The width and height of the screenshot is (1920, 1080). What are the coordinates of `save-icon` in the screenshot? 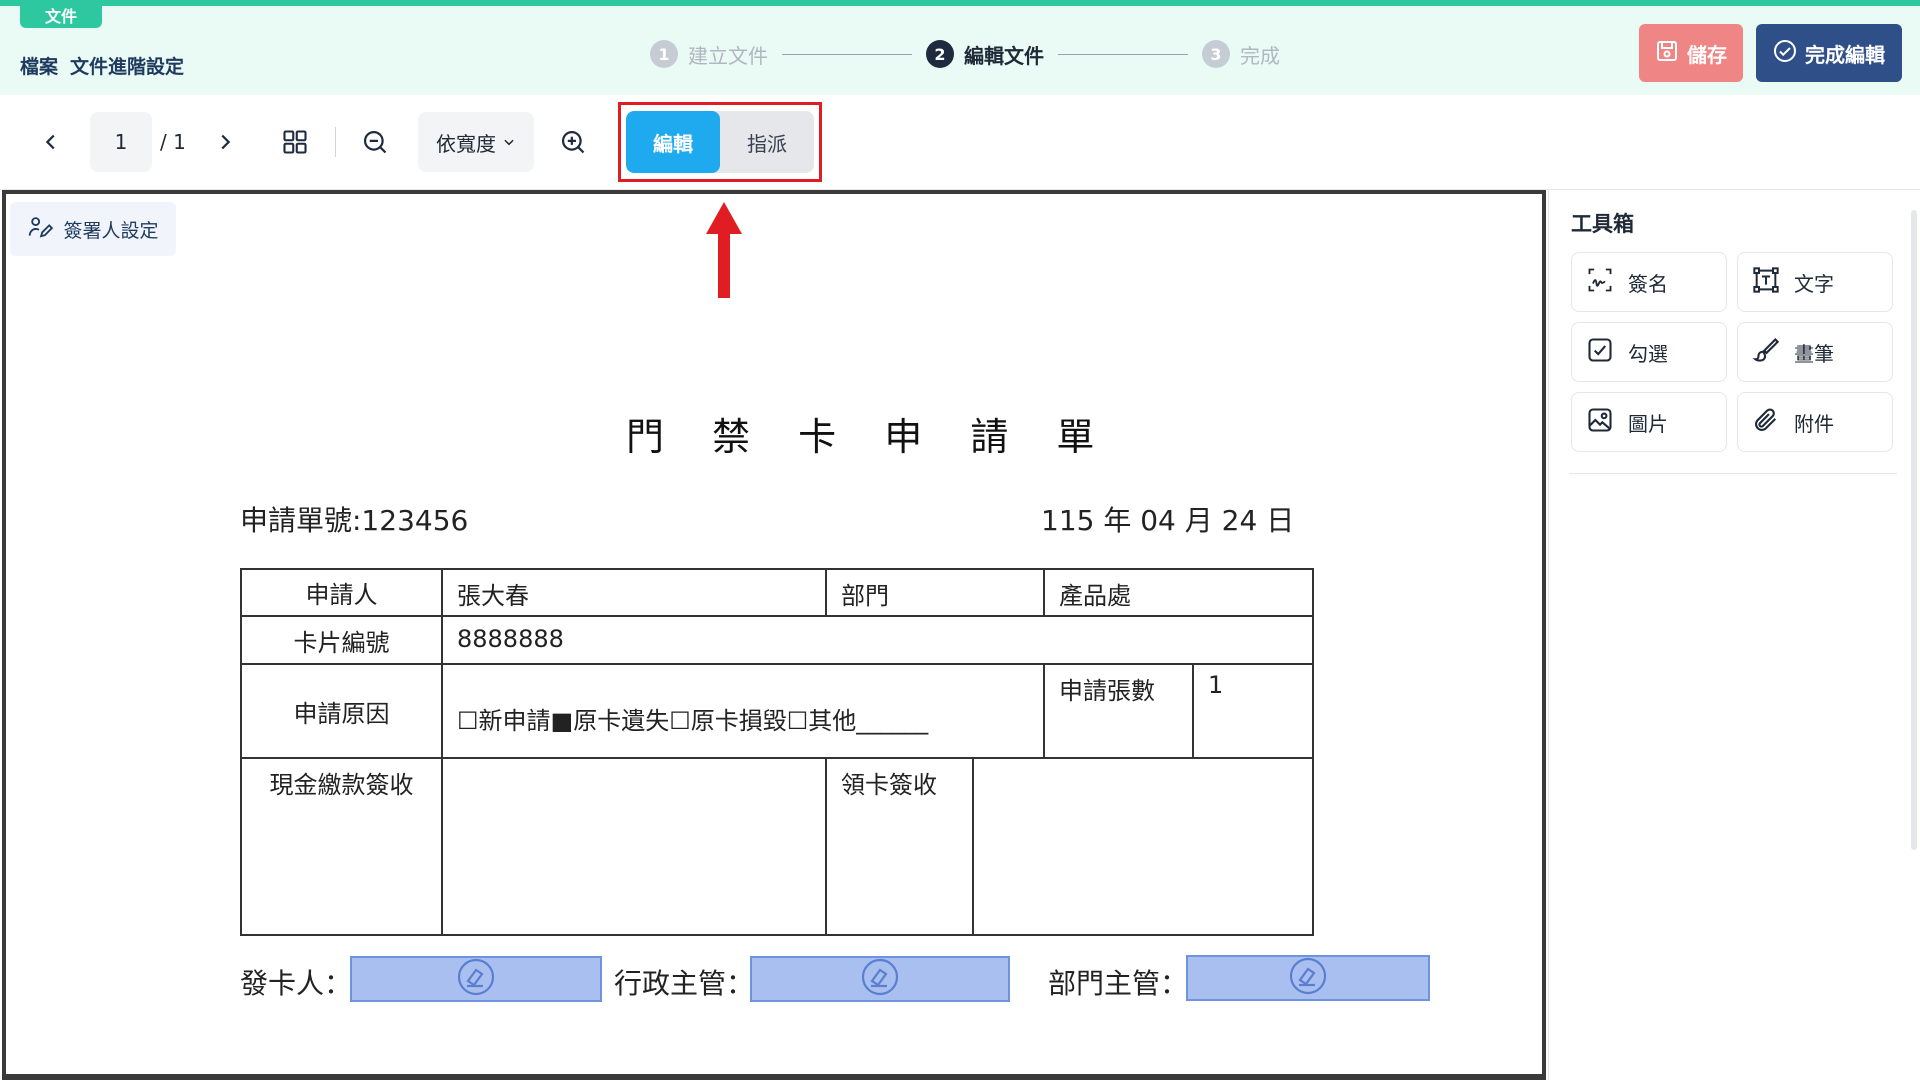 It's located at (1667, 53).